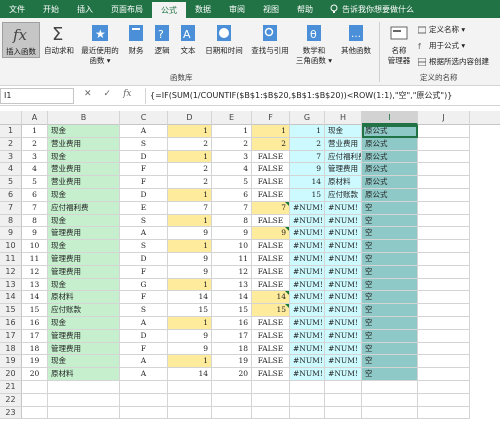 This screenshot has height=423, width=500. What do you see at coordinates (271, 246) in the screenshot?
I see `cell-F10: FALSE` at bounding box center [271, 246].